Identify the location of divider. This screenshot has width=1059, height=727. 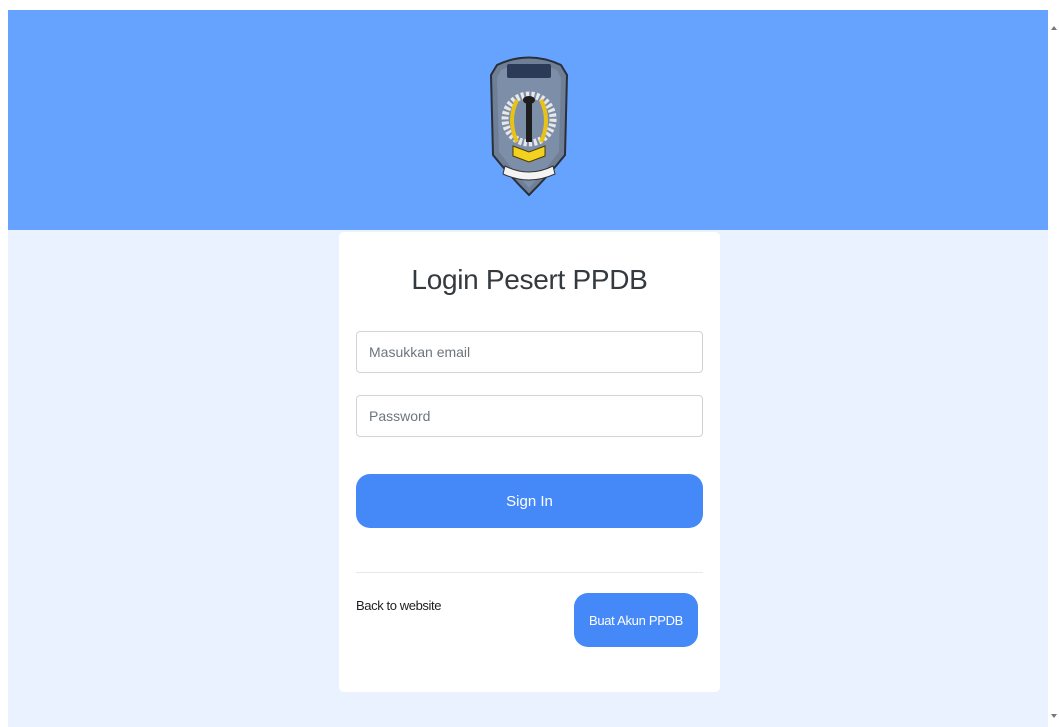
(529, 572).